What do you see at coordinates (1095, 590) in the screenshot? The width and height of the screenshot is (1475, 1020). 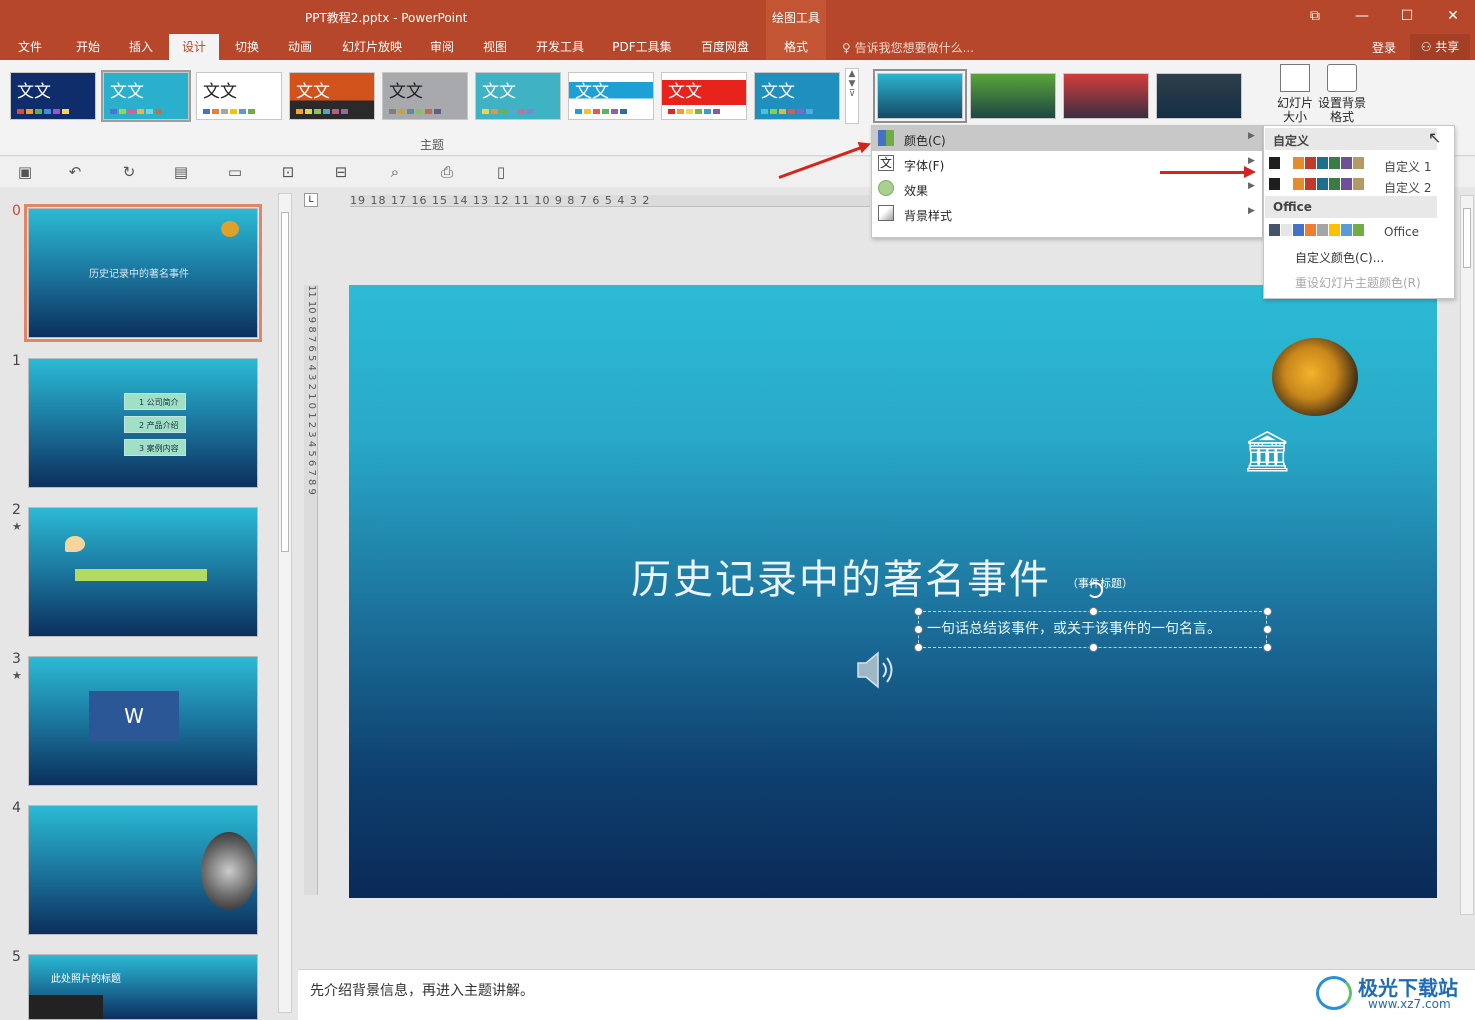 I see `rotate-handle-icon` at bounding box center [1095, 590].